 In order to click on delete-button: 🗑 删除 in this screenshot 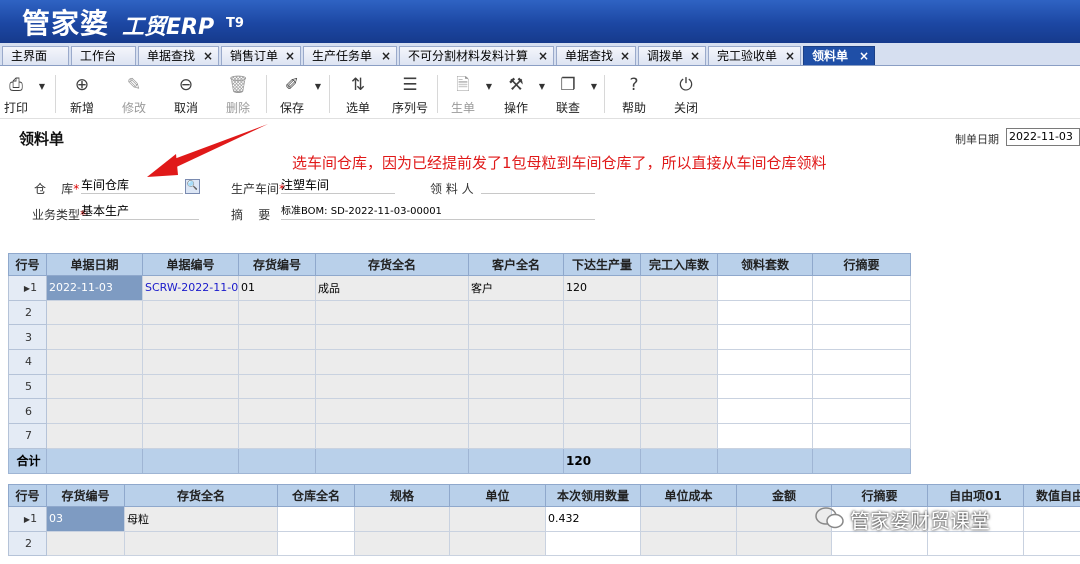, I will do `click(238, 94)`.